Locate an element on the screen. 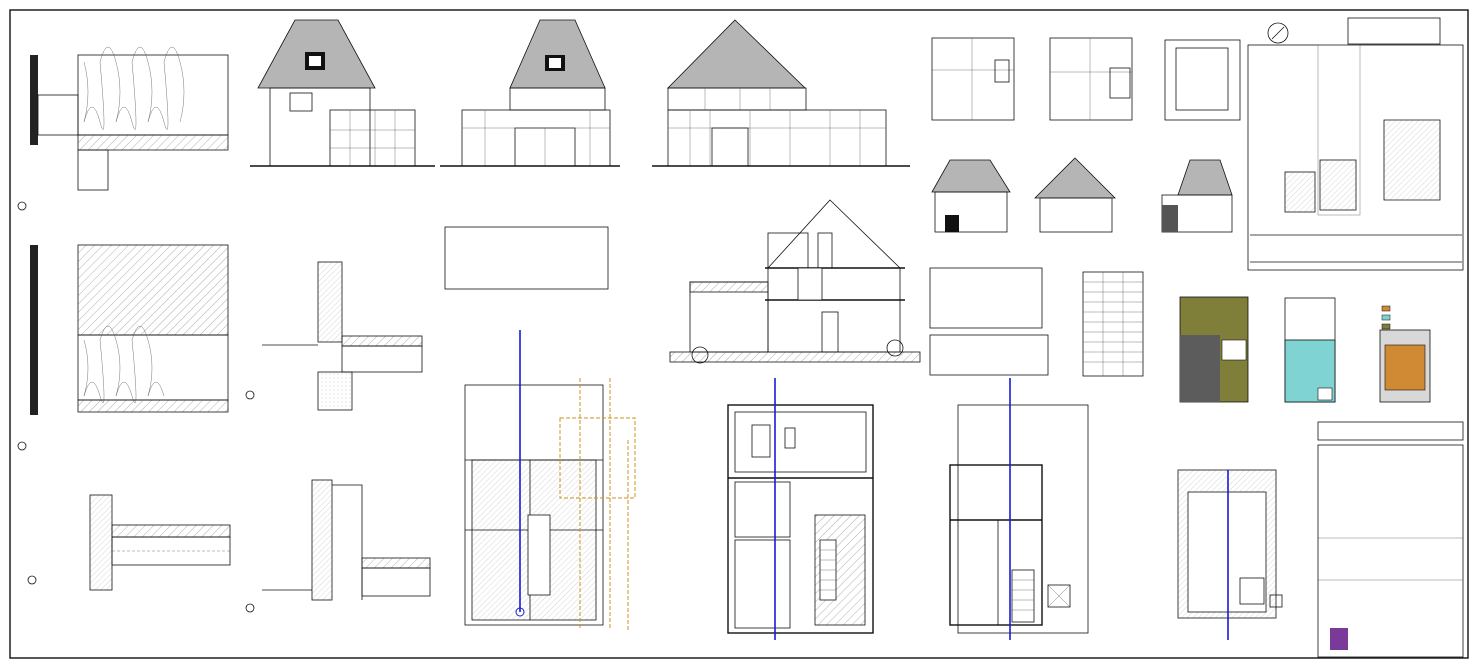 Image resolution: width=1472 pixels, height=666 pixels. note-box is located at coordinates (526, 258).